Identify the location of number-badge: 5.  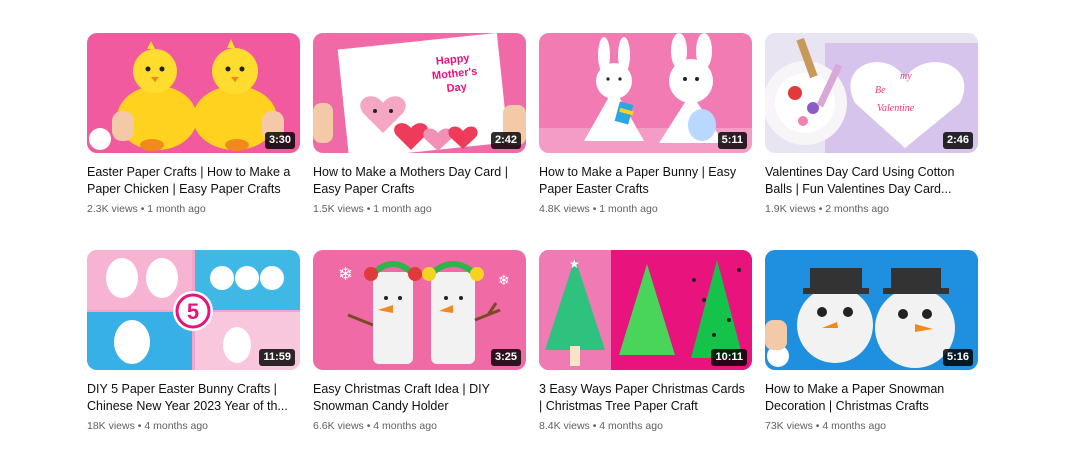
(193, 311).